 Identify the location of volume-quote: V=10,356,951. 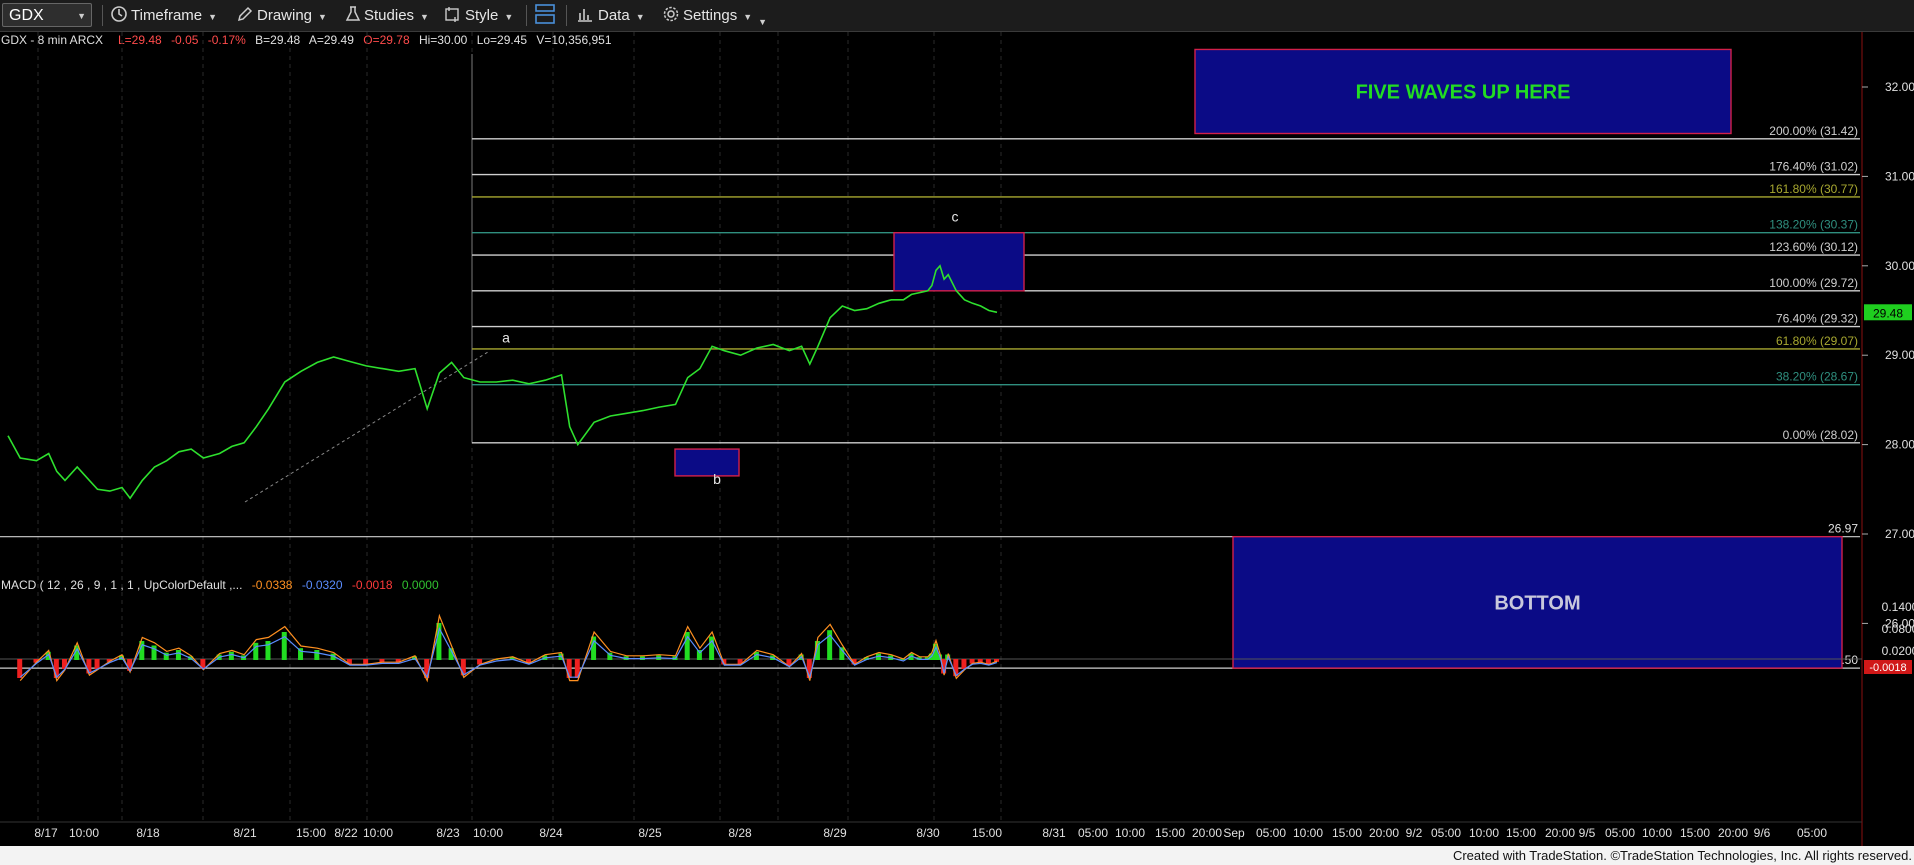
(573, 40).